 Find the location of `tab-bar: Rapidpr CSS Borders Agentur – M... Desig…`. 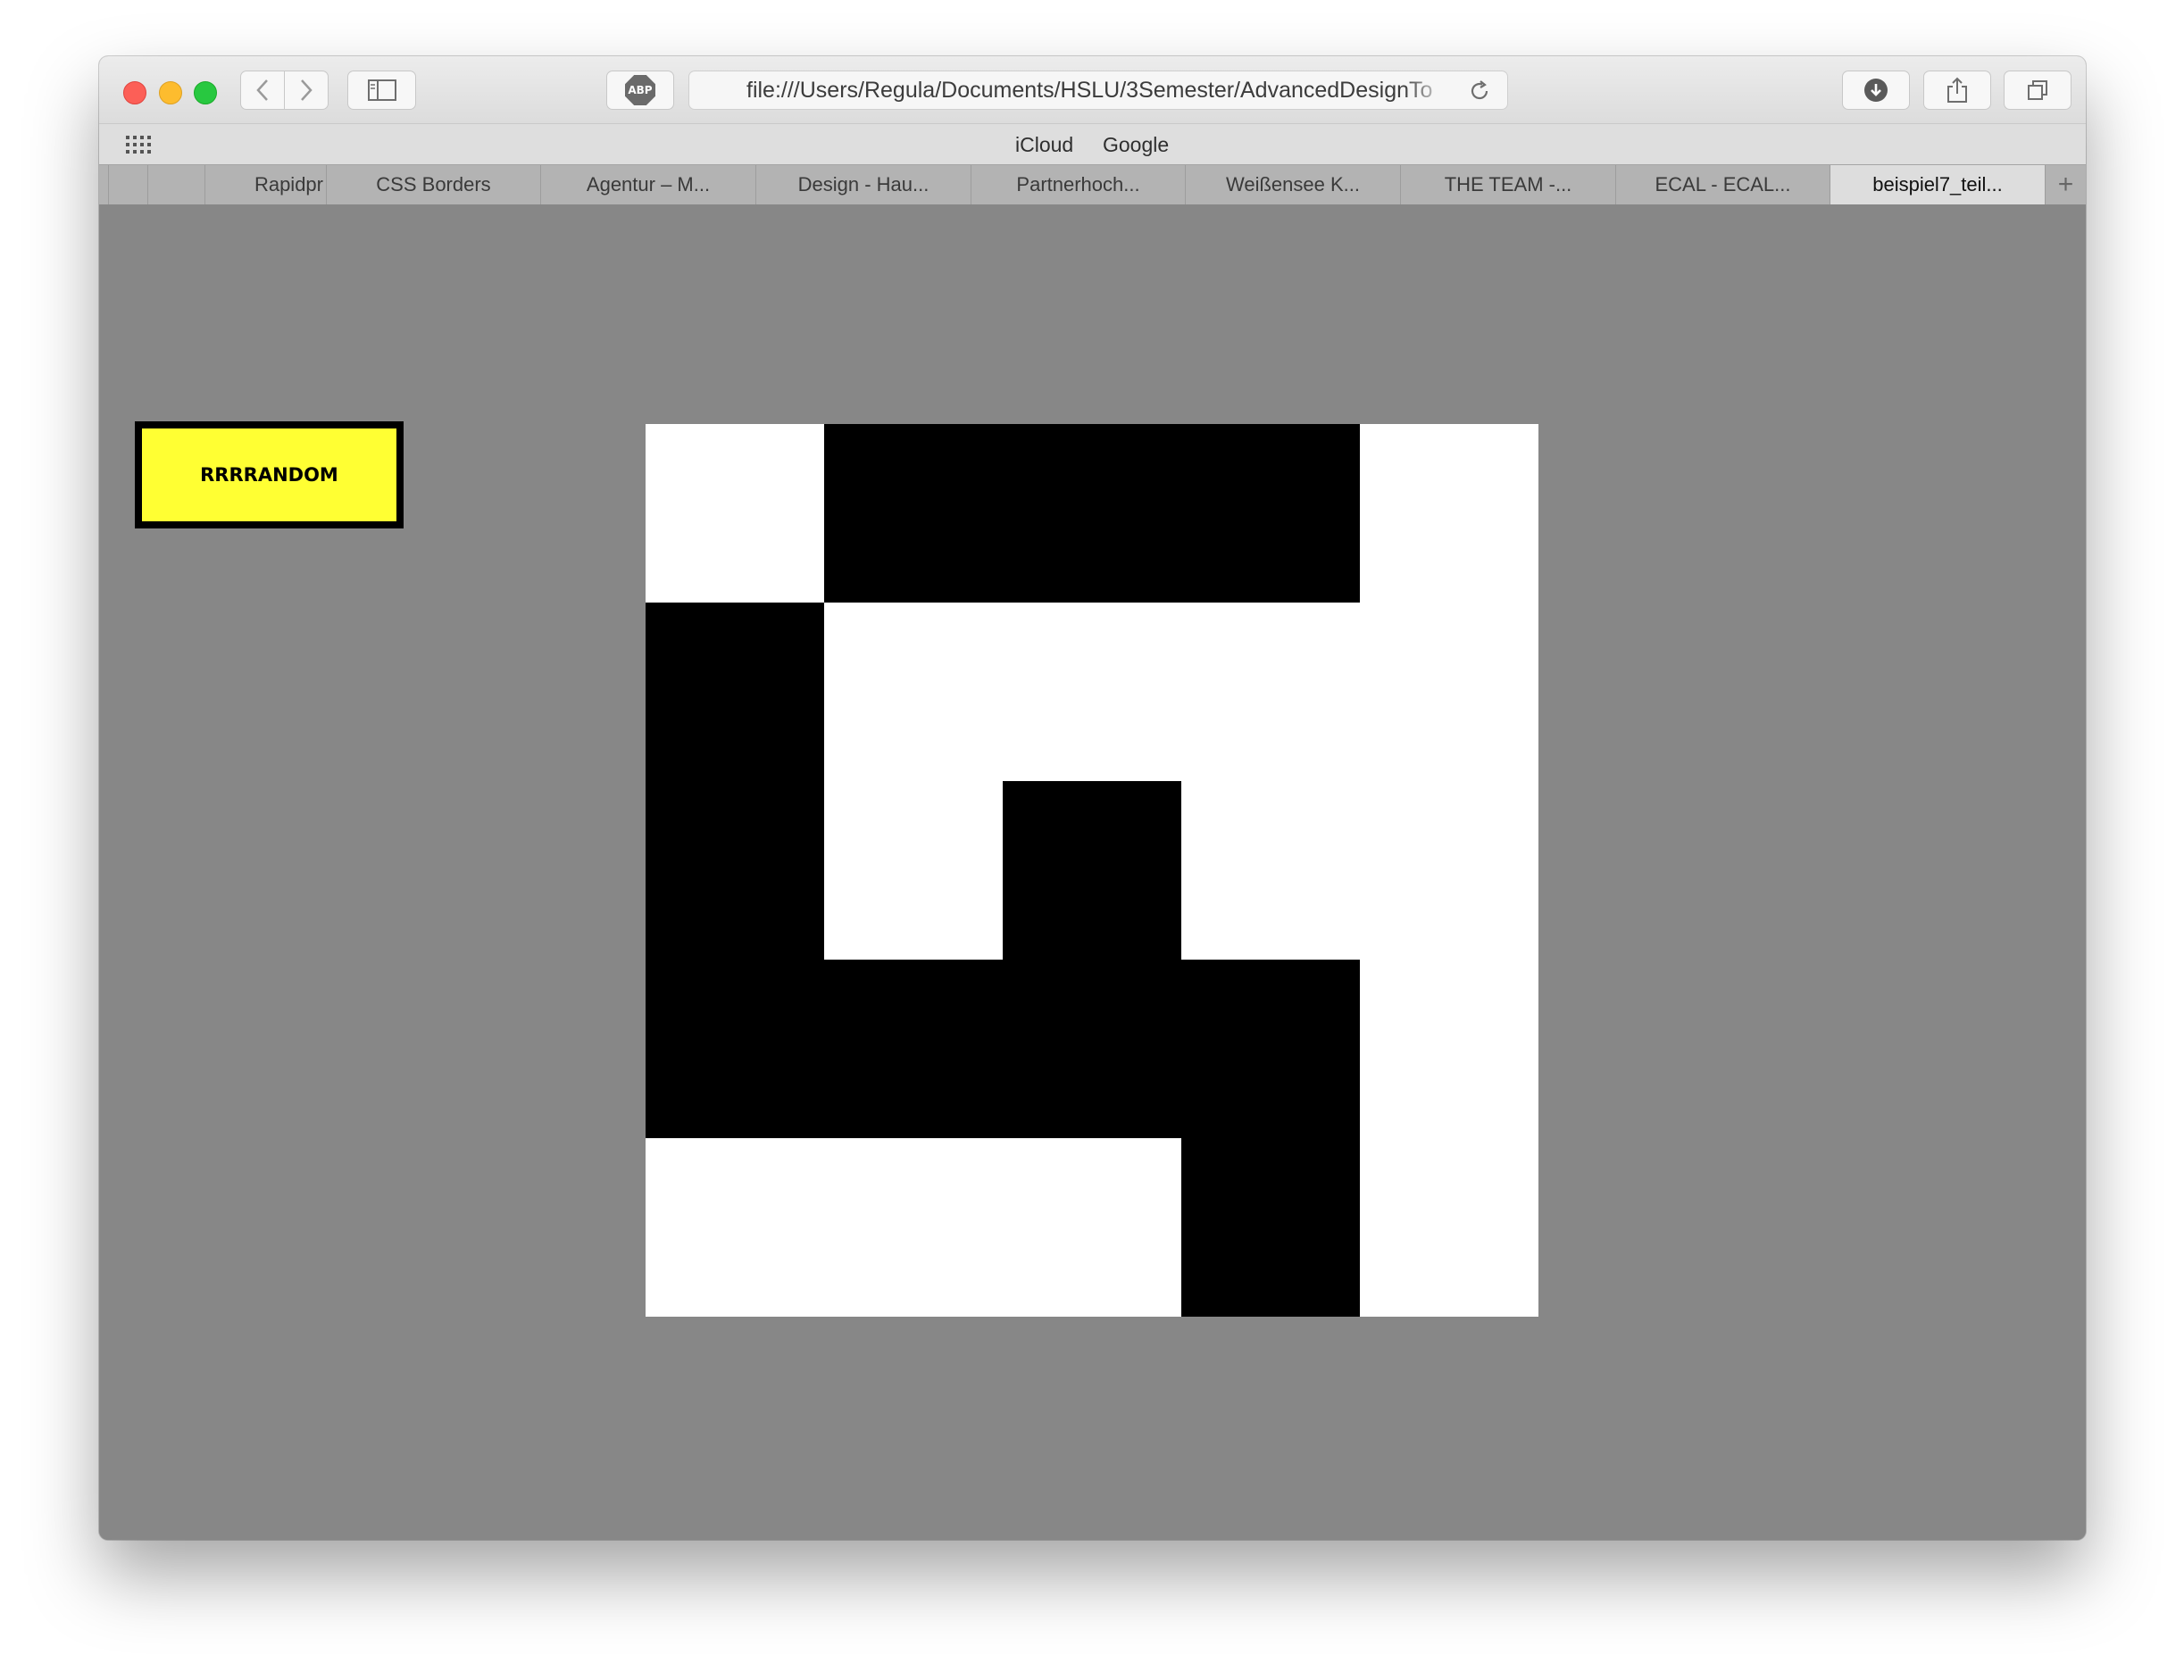

tab-bar: Rapidpr CSS Borders Agentur – M... Desig… is located at coordinates (1092, 184).